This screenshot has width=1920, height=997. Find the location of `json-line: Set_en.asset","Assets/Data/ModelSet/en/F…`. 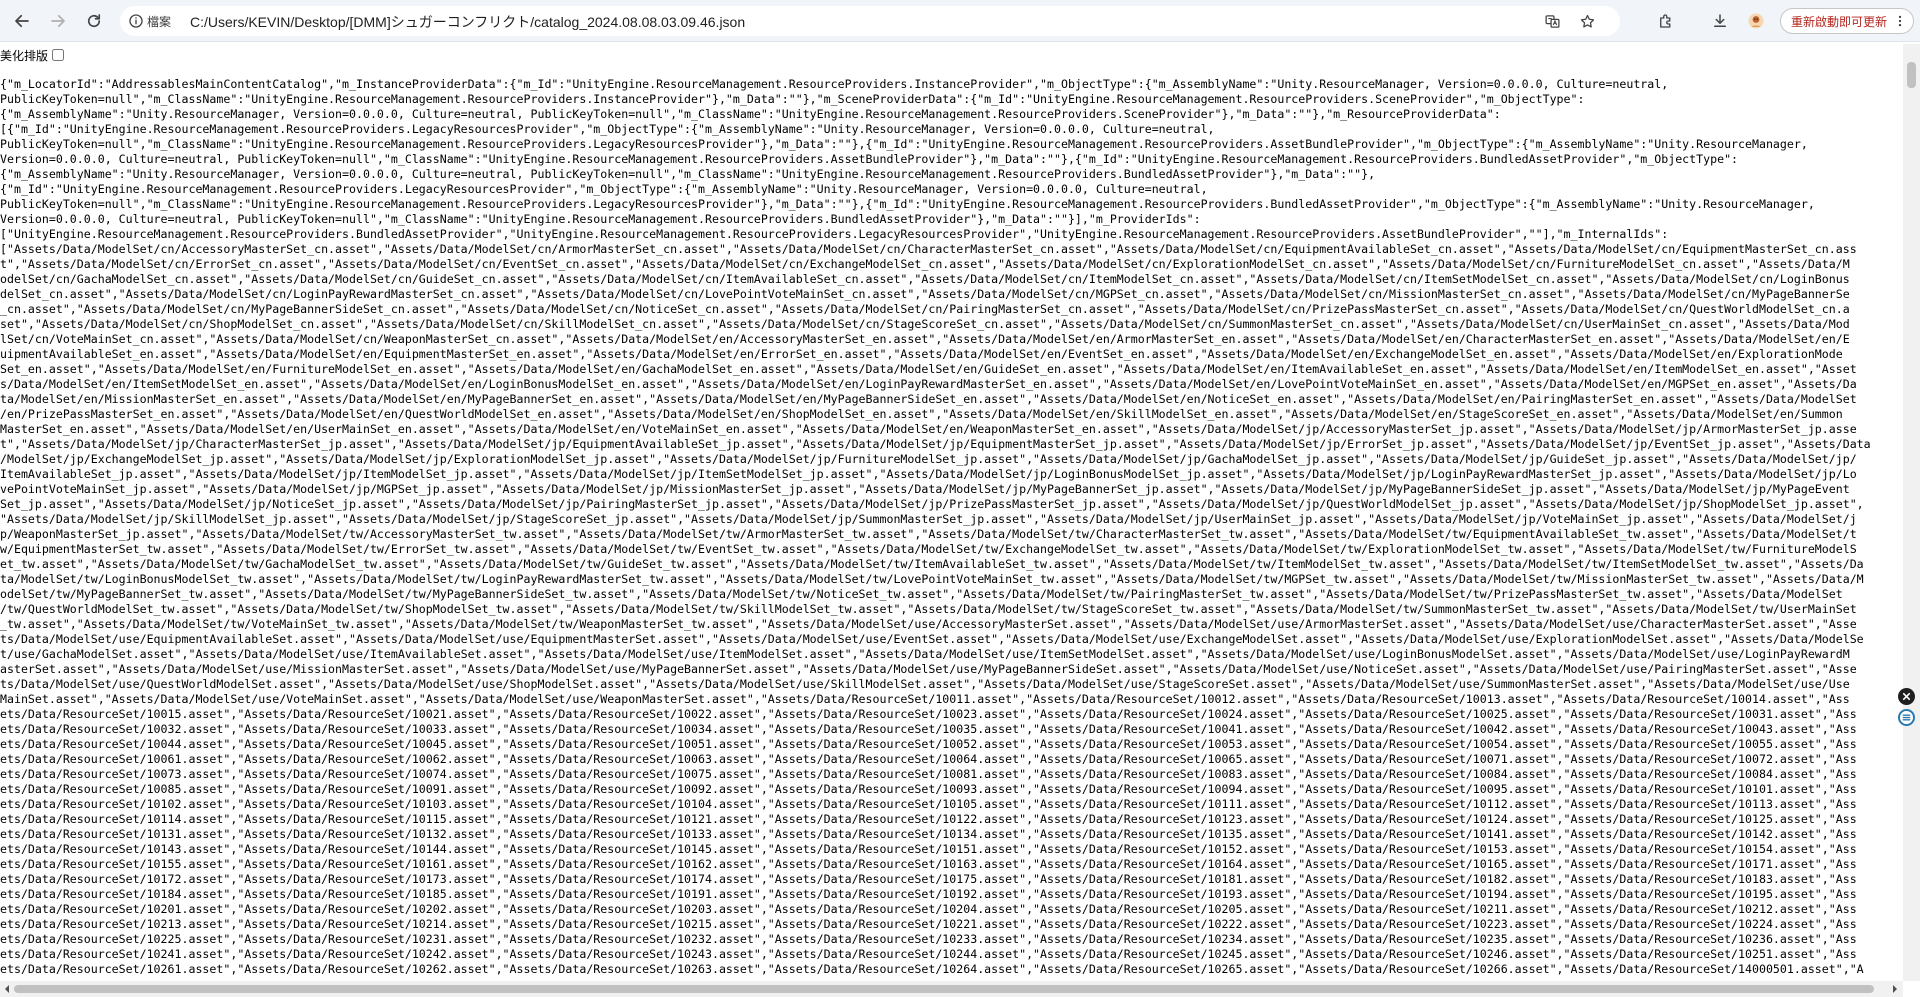

json-line: Set_en.asset","Assets/Data/ModelSet/en/F… is located at coordinates (928, 369).